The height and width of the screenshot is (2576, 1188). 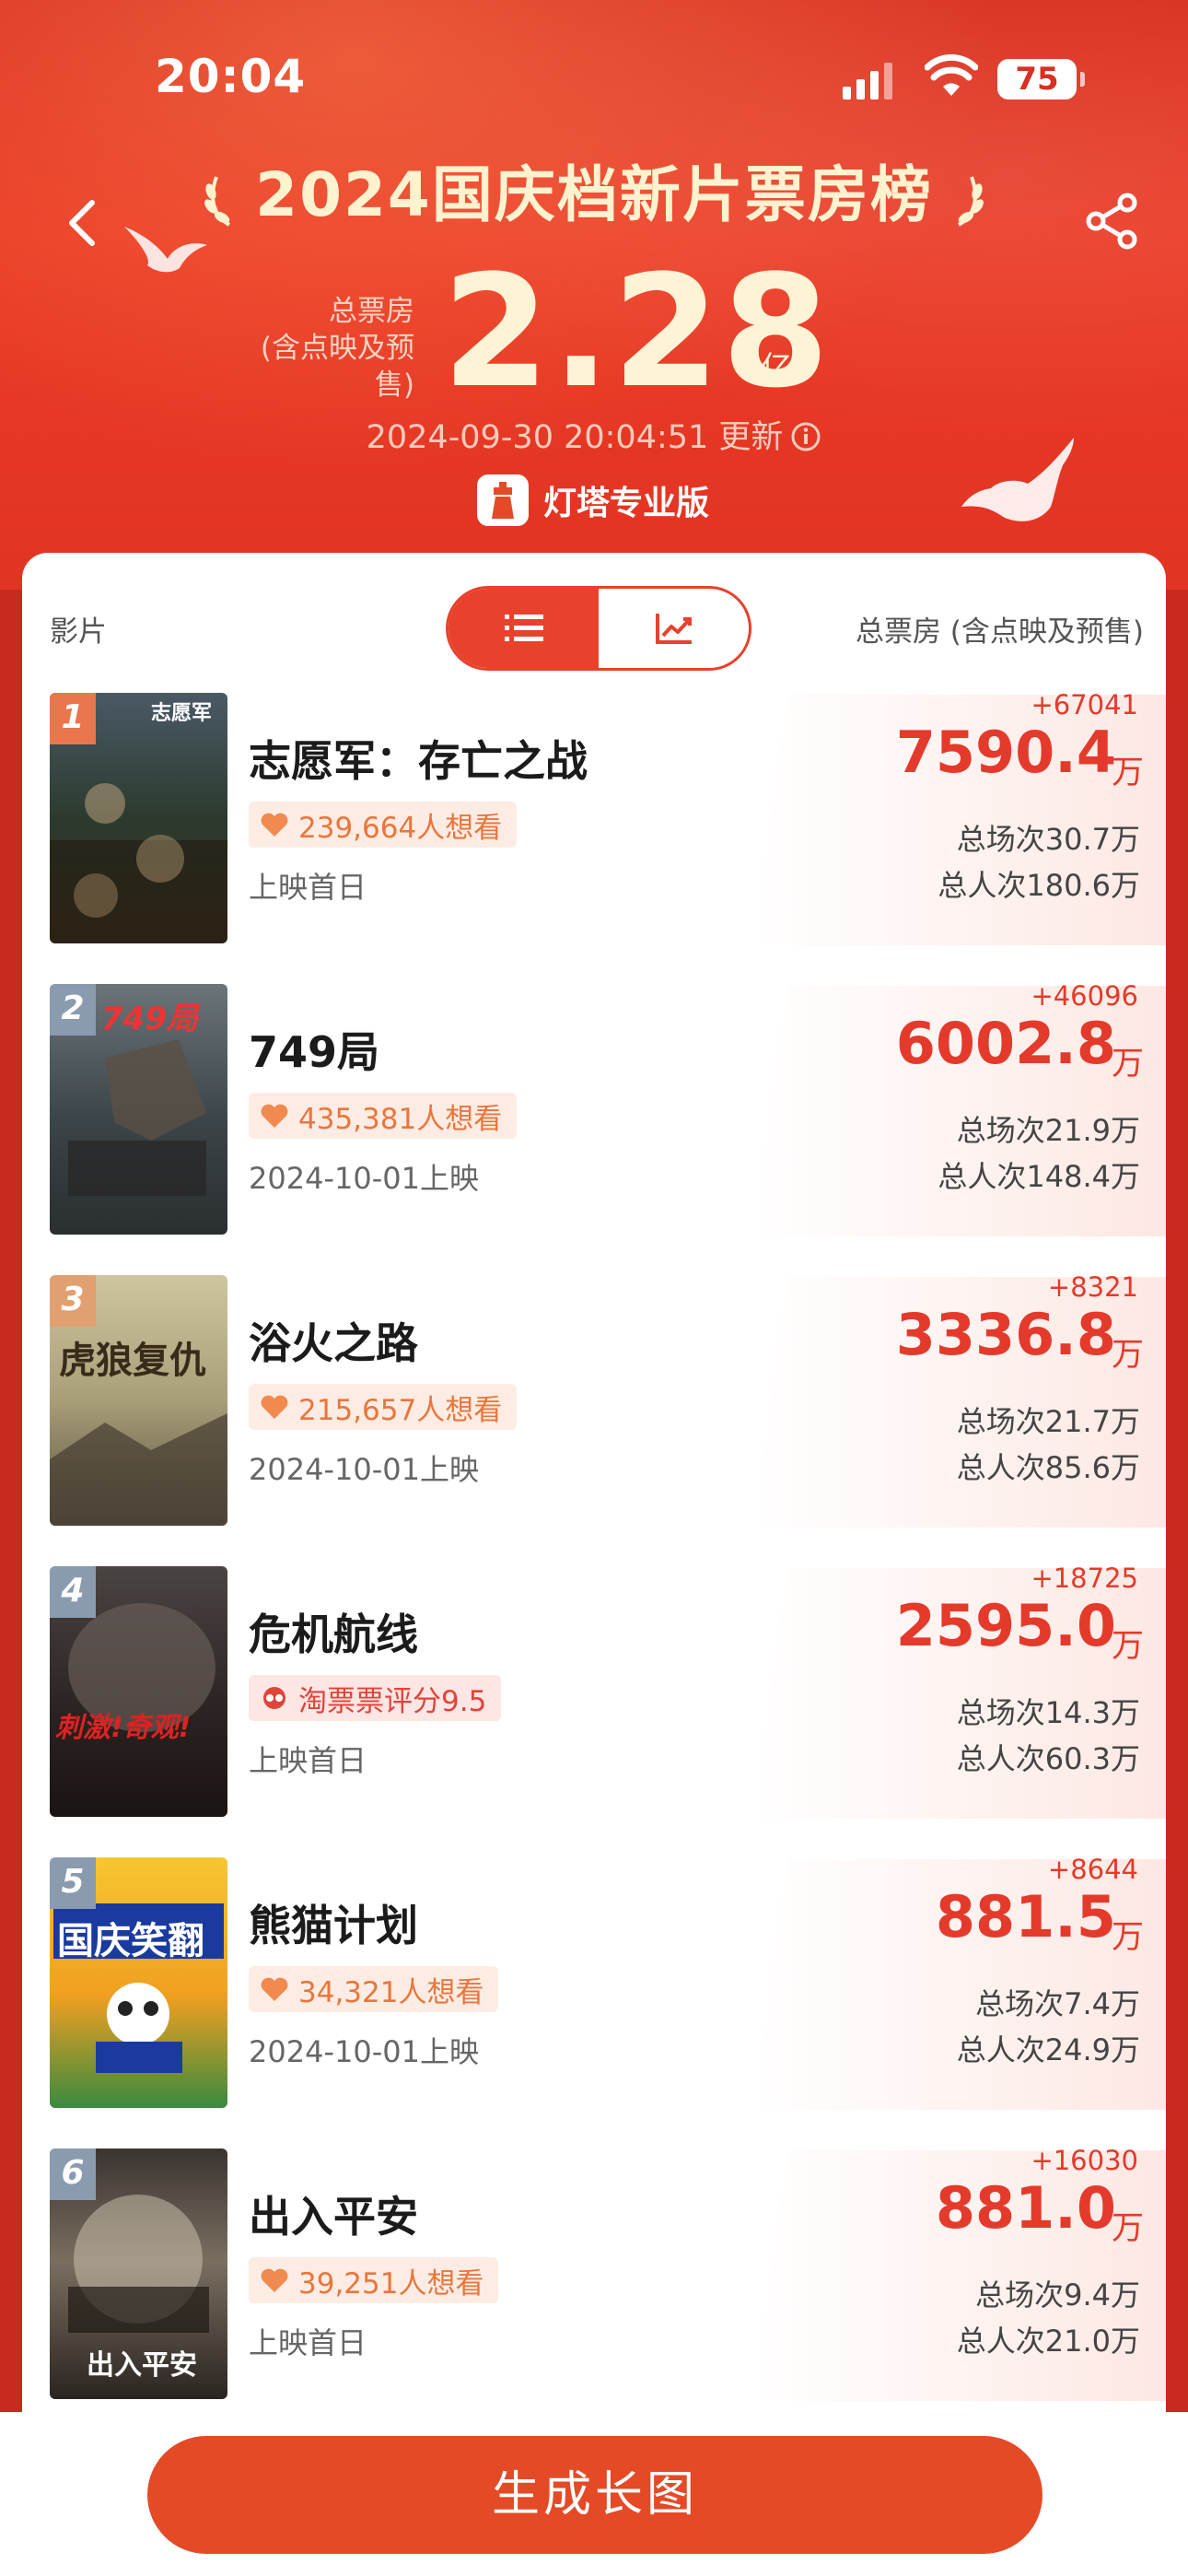 I want to click on realtime-delta: +8644, so click(x=1092, y=1869).